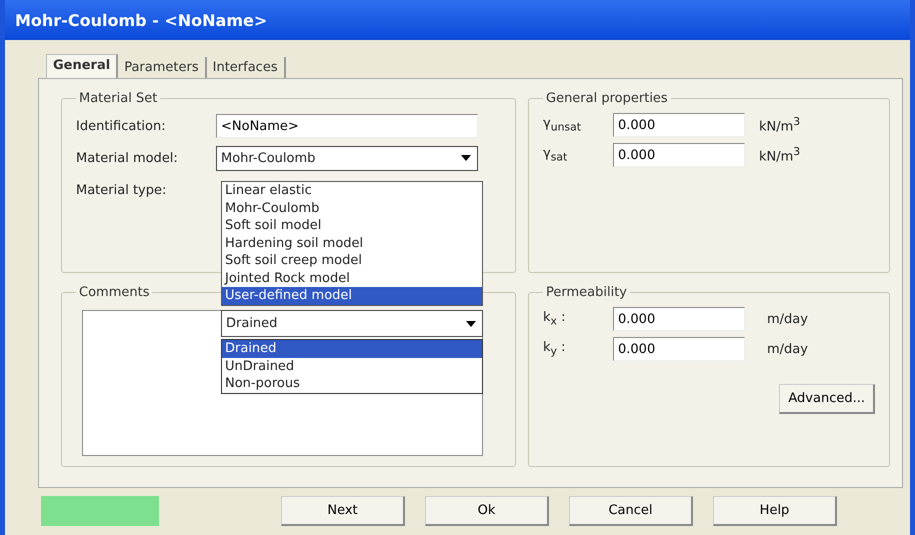 The width and height of the screenshot is (915, 535). Describe the element at coordinates (352, 208) in the screenshot. I see `dropdown-option: Mohr-Coulomb` at that location.